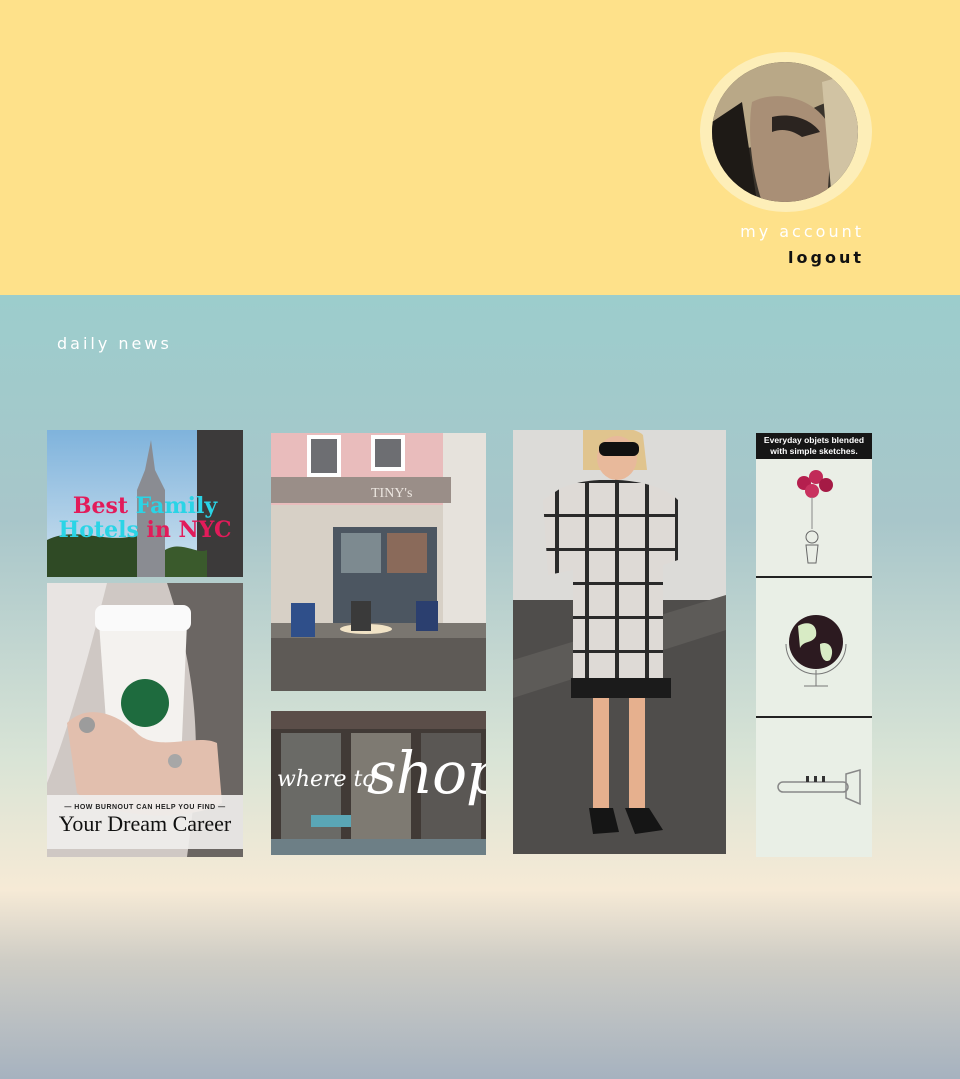 This screenshot has width=960, height=1079. I want to click on sketch-globe, so click(814, 646).